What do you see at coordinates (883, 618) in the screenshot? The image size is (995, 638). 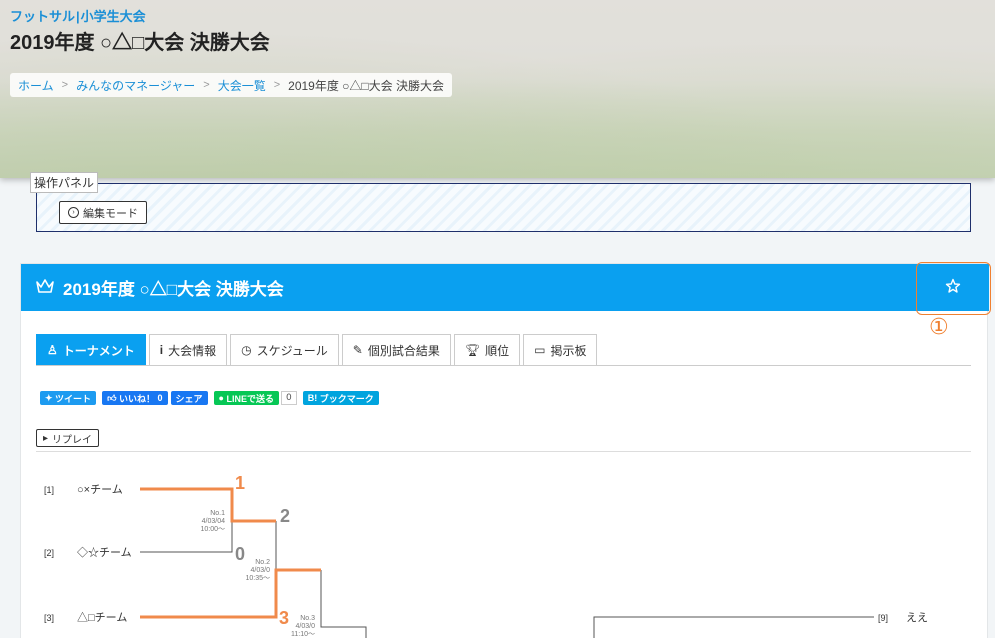 I see `team-seed: [9]` at bounding box center [883, 618].